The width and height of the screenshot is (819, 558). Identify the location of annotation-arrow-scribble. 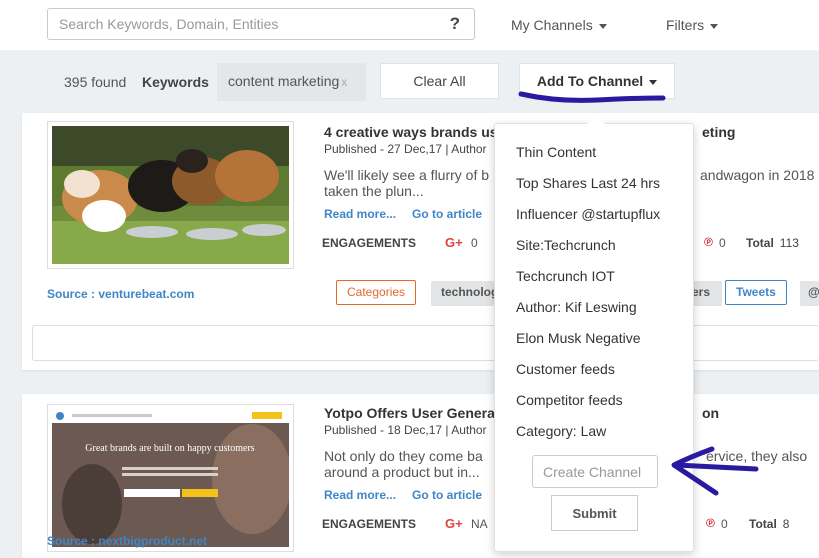
(715, 471).